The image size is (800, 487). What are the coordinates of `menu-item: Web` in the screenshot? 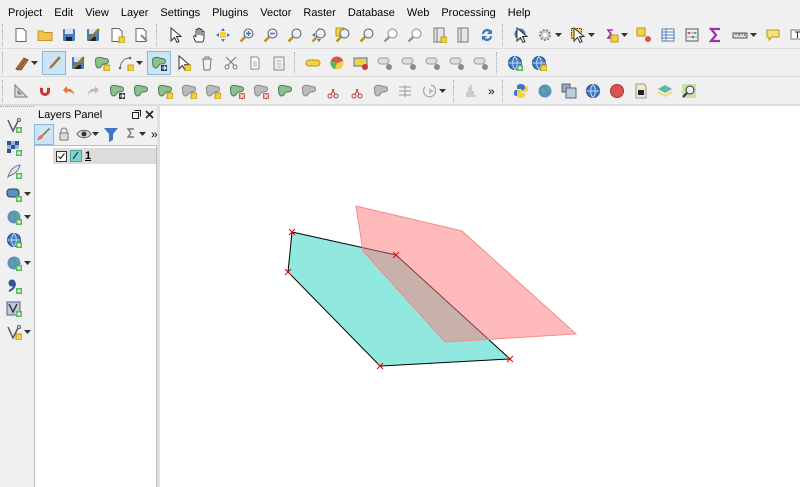 It's located at (418, 12).